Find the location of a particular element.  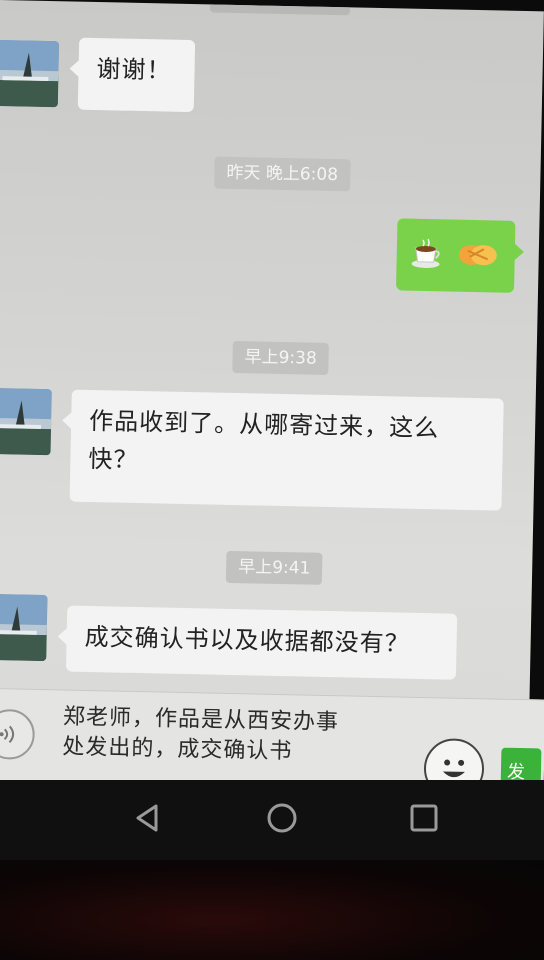

home-circle-icon is located at coordinates (282, 818).